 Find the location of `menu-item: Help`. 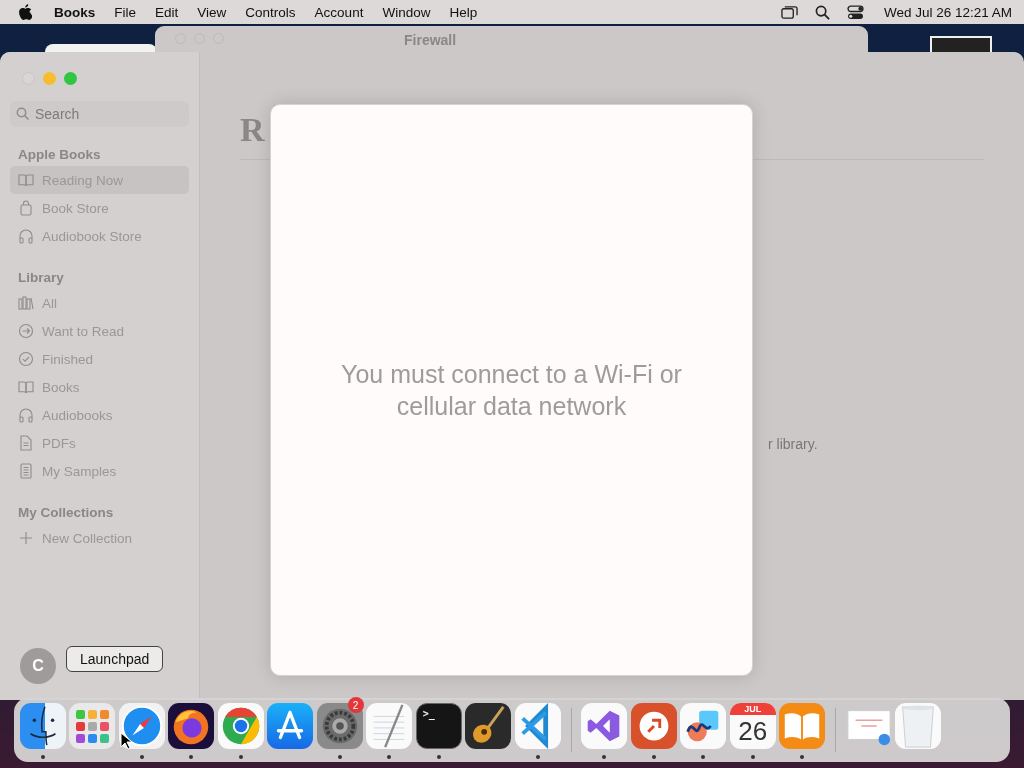

menu-item: Help is located at coordinates (463, 12).